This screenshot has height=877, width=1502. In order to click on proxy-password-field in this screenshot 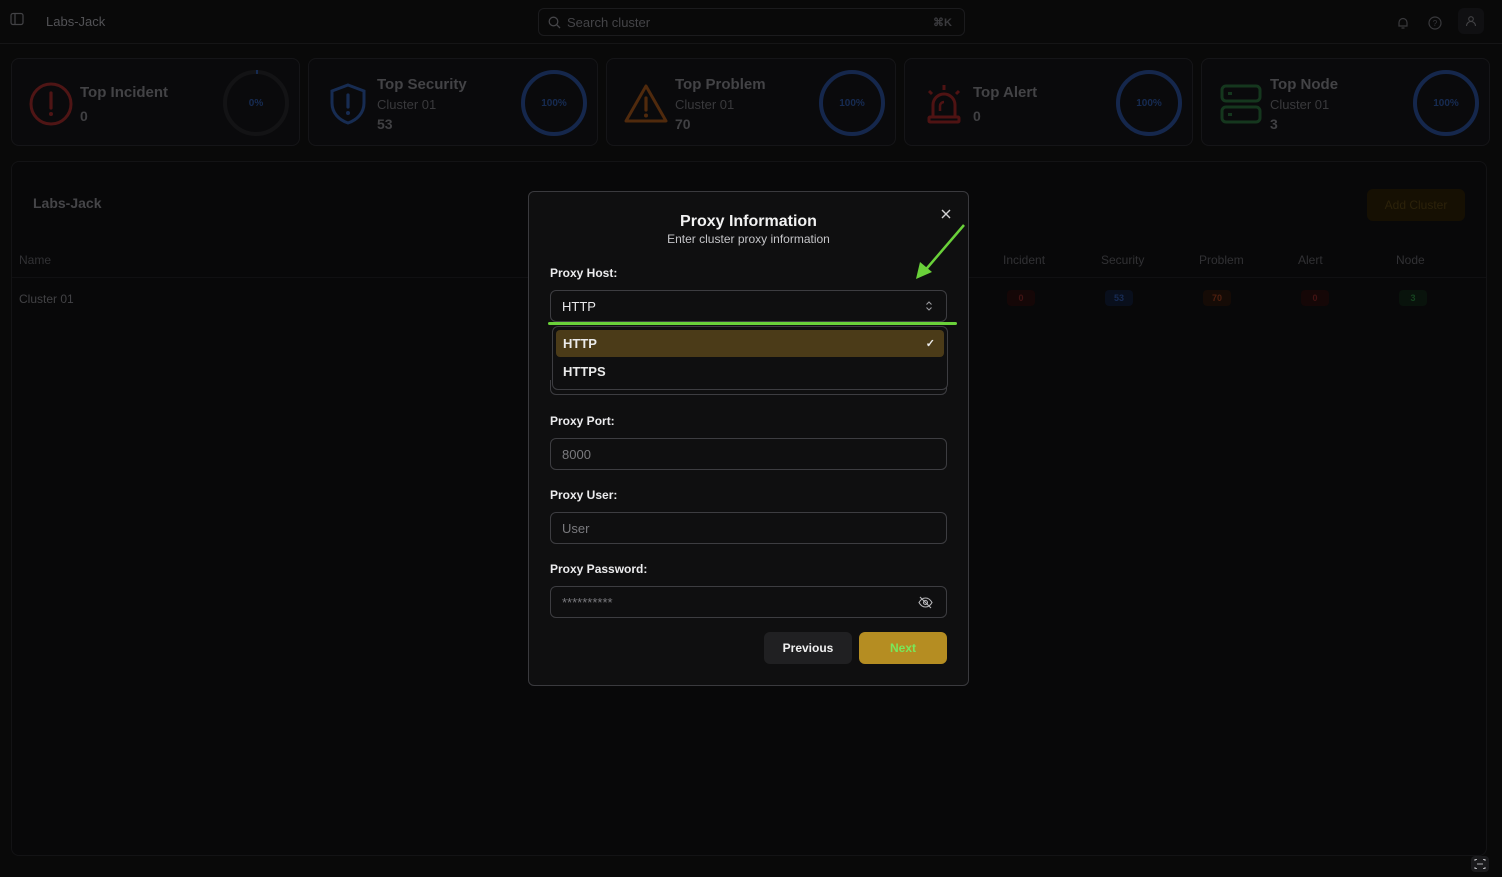, I will do `click(748, 602)`.